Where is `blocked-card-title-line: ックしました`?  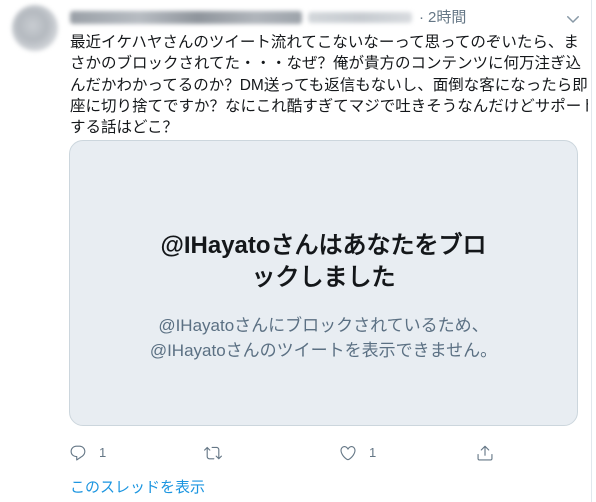 blocked-card-title-line: ックしました is located at coordinates (323, 277).